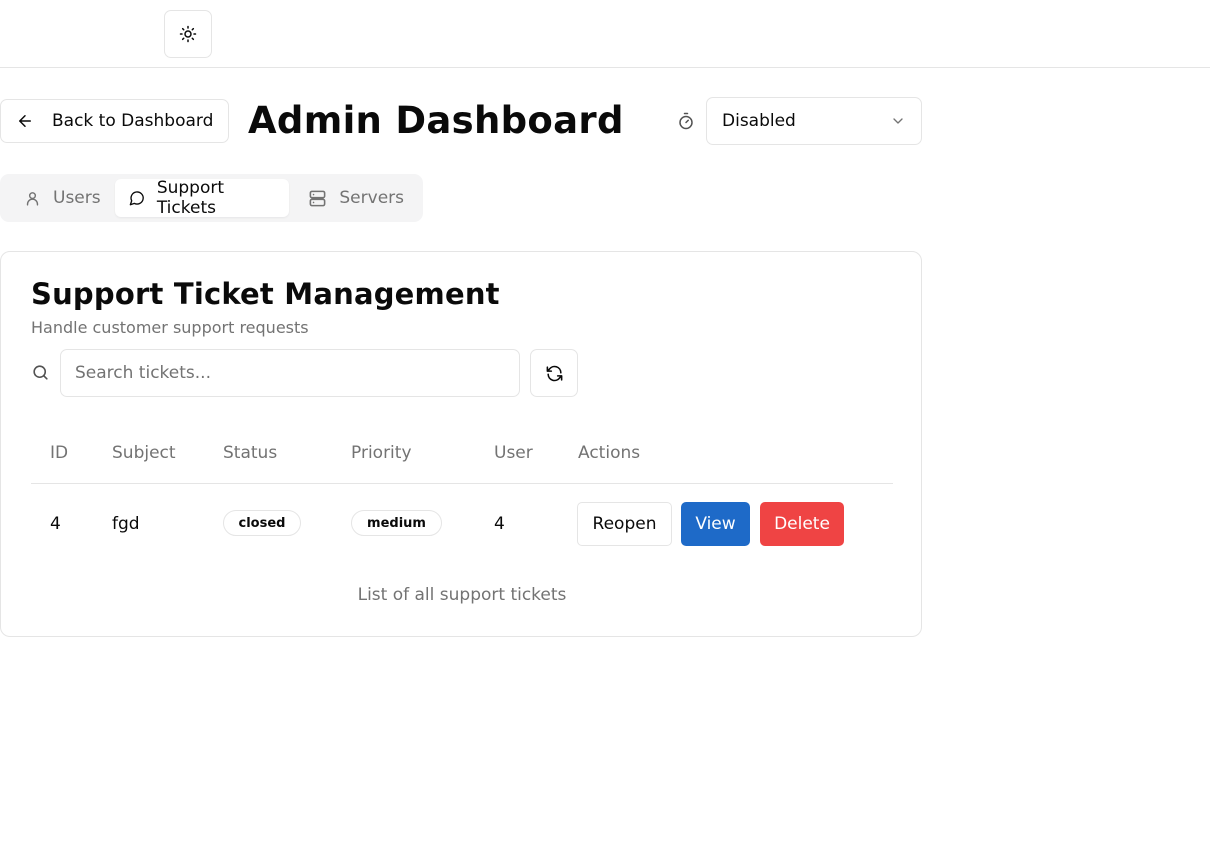 This screenshot has height=868, width=1210. What do you see at coordinates (136, 198) in the screenshot?
I see `message-circle-icon` at bounding box center [136, 198].